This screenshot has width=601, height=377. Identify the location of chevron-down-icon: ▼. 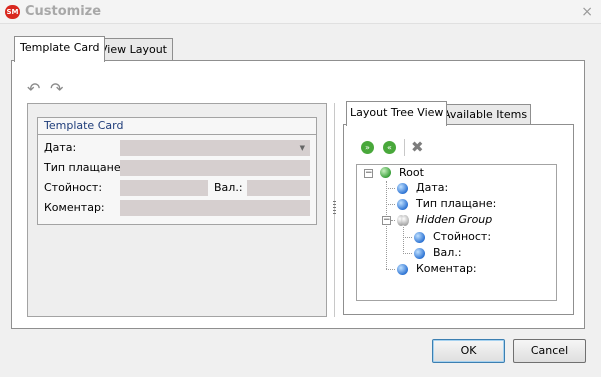
(302, 148).